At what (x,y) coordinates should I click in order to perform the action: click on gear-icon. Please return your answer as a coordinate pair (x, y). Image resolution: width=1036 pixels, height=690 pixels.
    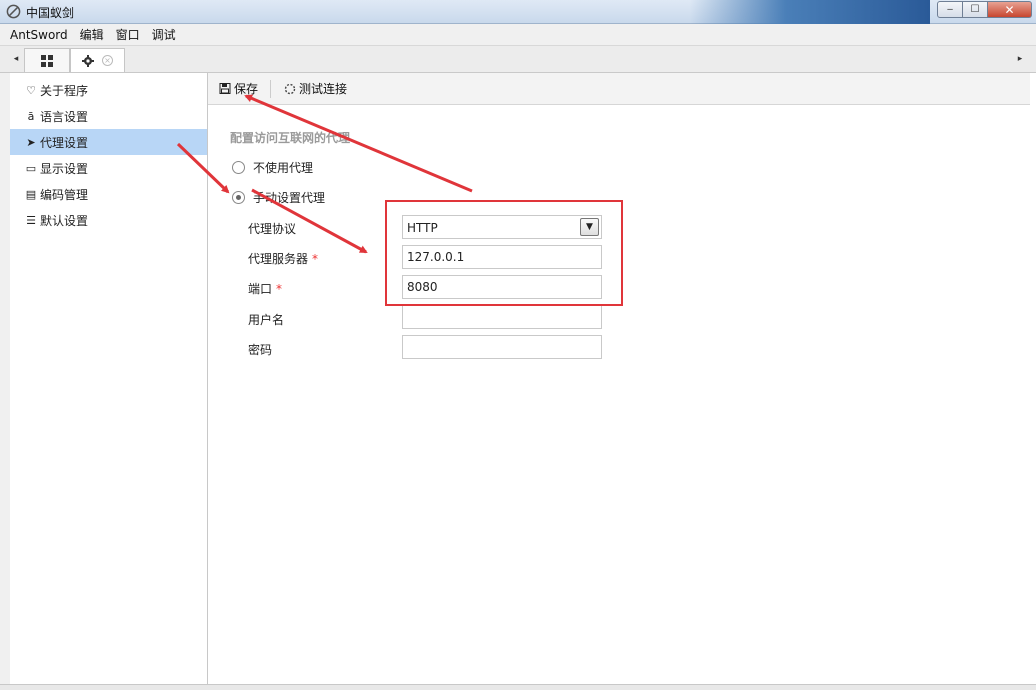
    Looking at the image, I should click on (88, 60).